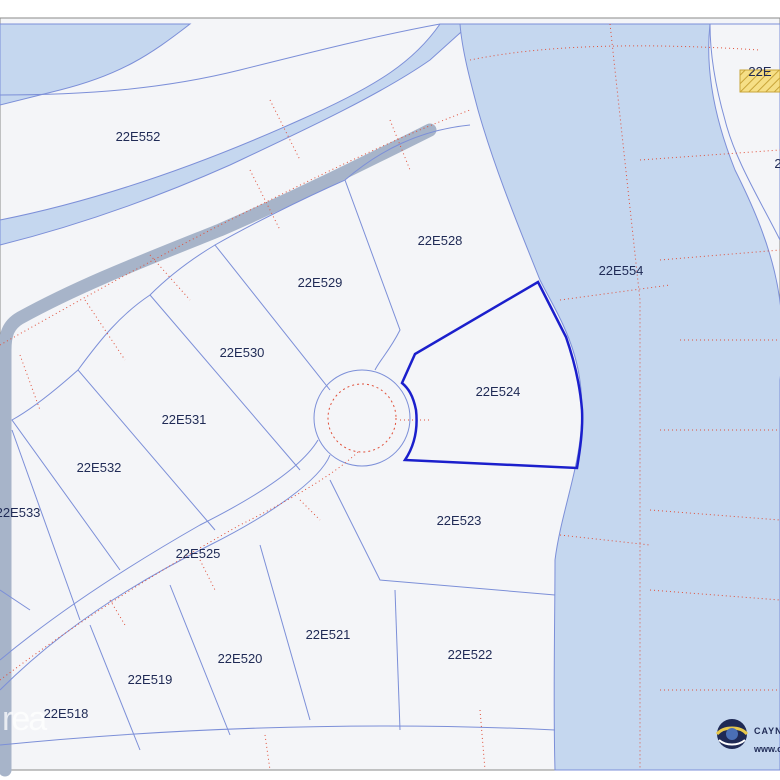  Describe the element at coordinates (470, 654) in the screenshot. I see `parcel-label-22E522: 22E522` at that location.